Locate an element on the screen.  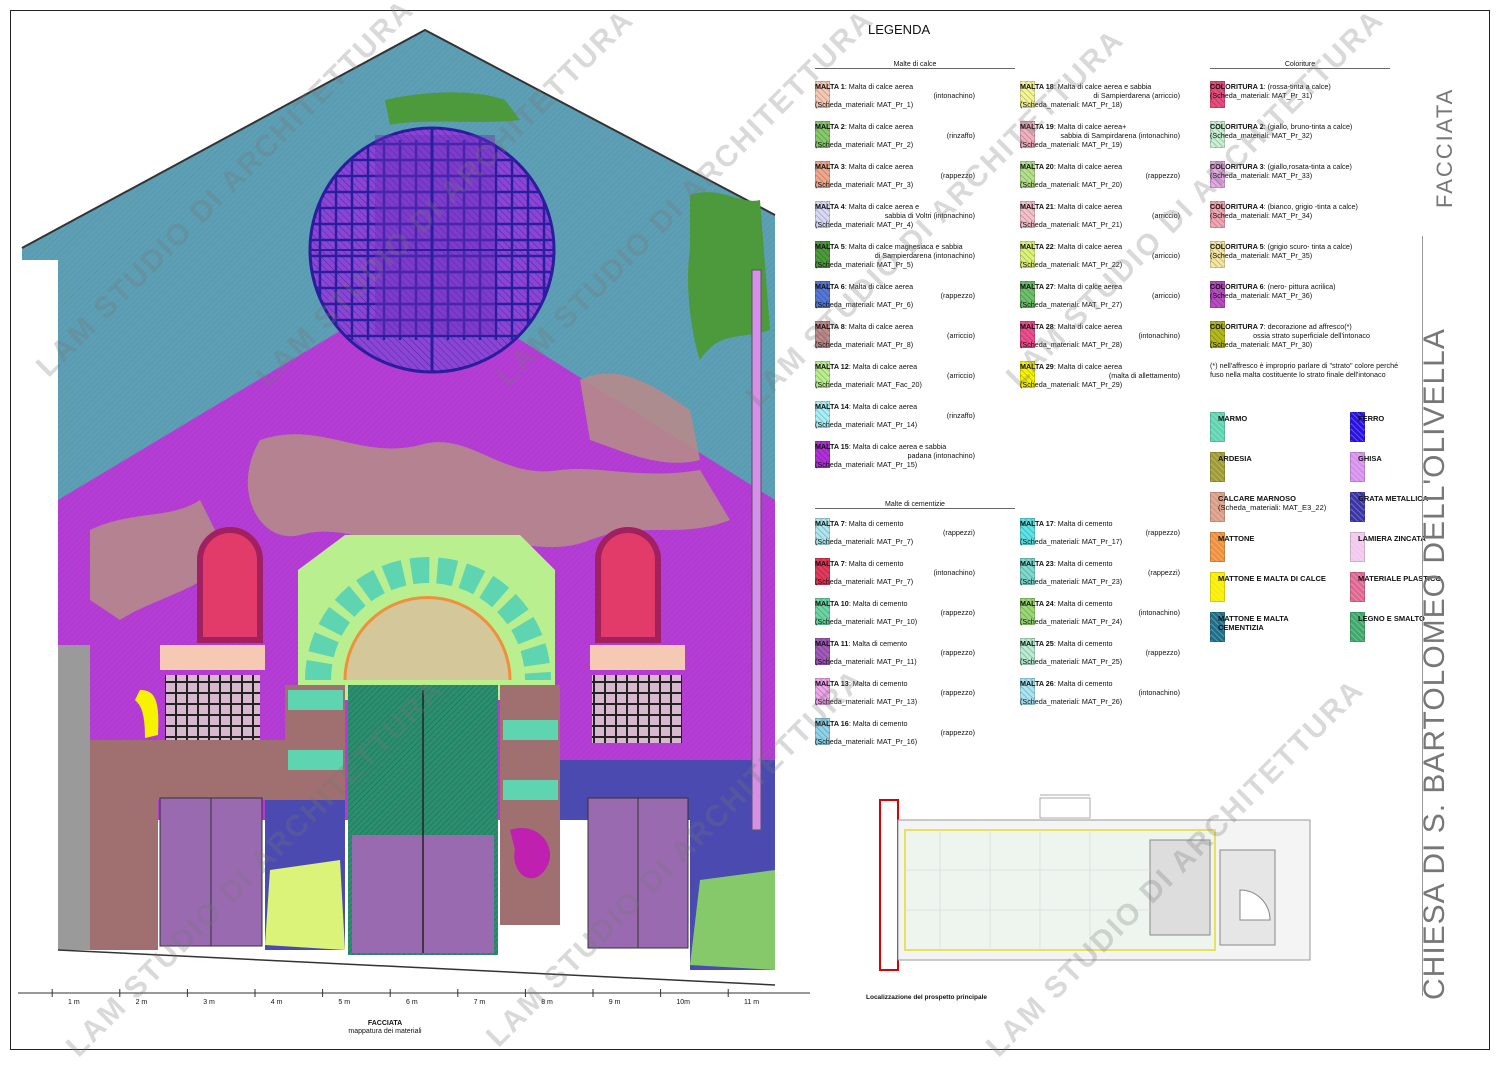
legend-ref: (Scheda_materiali: MAT_Pr_2) is located at coordinates (864, 144).